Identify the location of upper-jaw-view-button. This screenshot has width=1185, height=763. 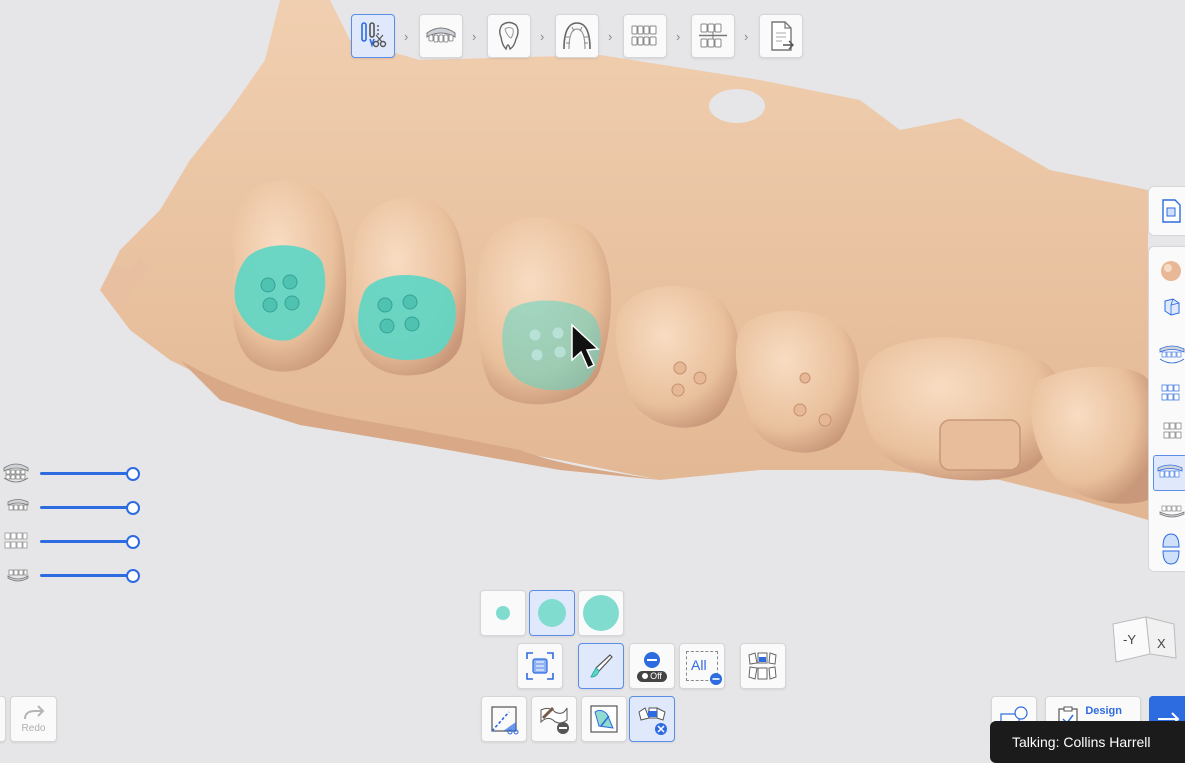
(1169, 473).